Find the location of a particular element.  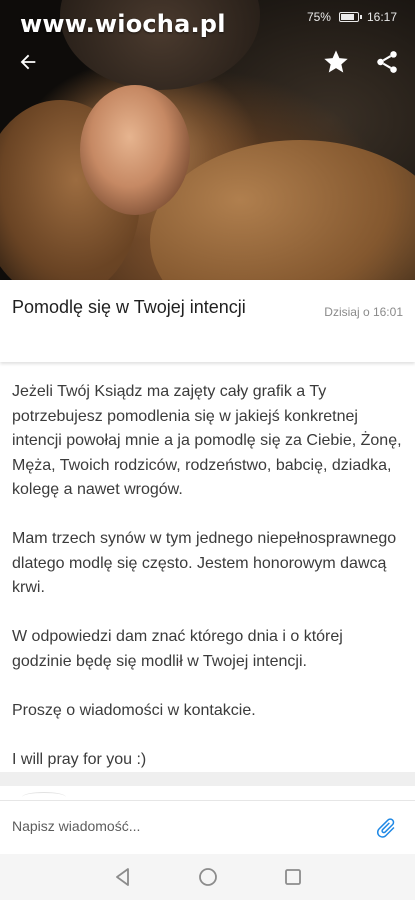

photo-sweater is located at coordinates (282, 210).